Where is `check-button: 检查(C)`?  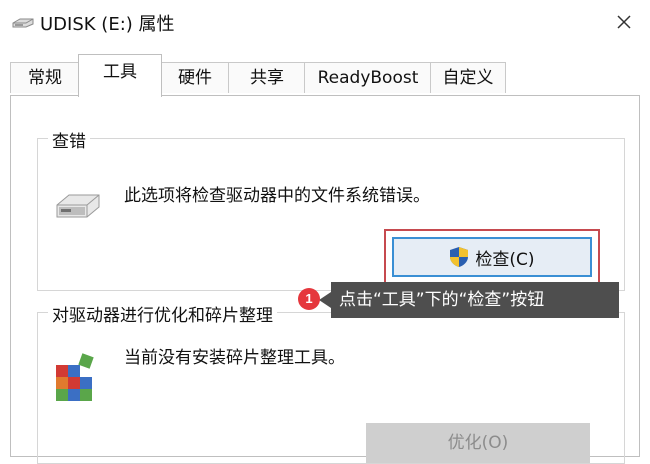
check-button: 检查(C) is located at coordinates (492, 257).